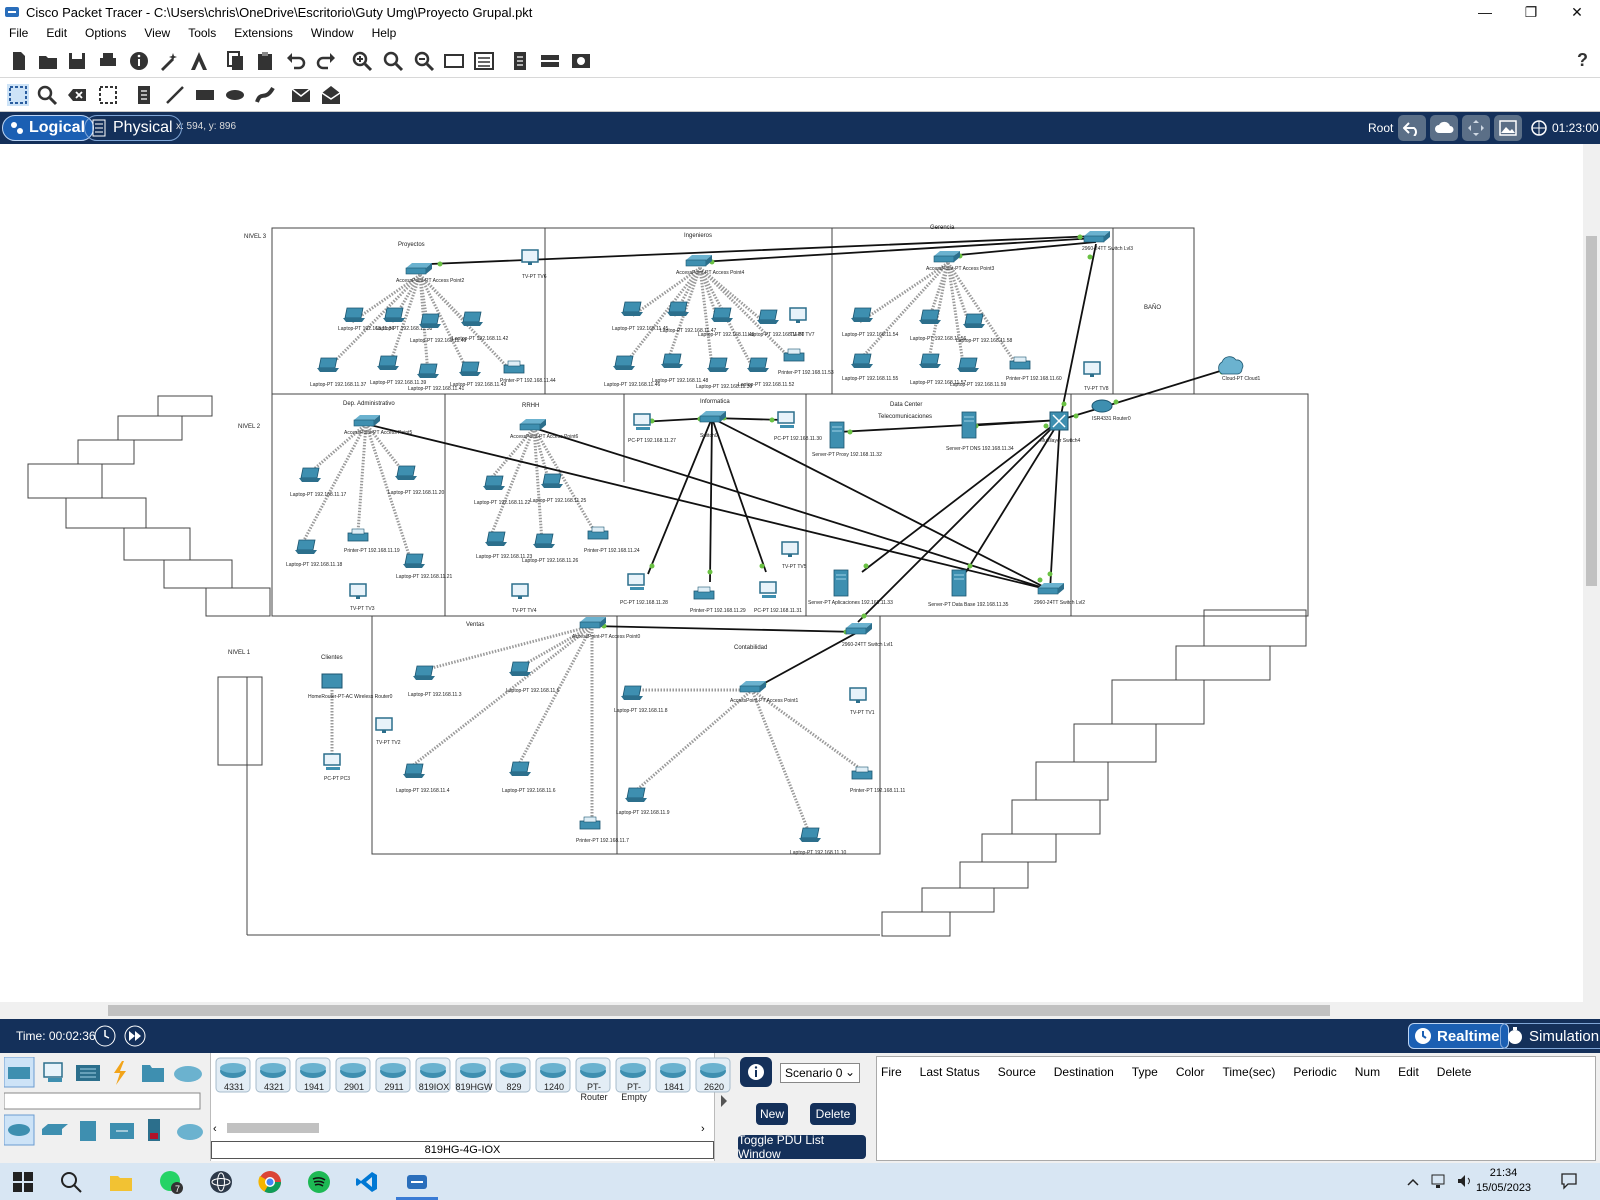 The height and width of the screenshot is (1200, 1600). What do you see at coordinates (1439, 1181) in the screenshot?
I see `network-tray-icon` at bounding box center [1439, 1181].